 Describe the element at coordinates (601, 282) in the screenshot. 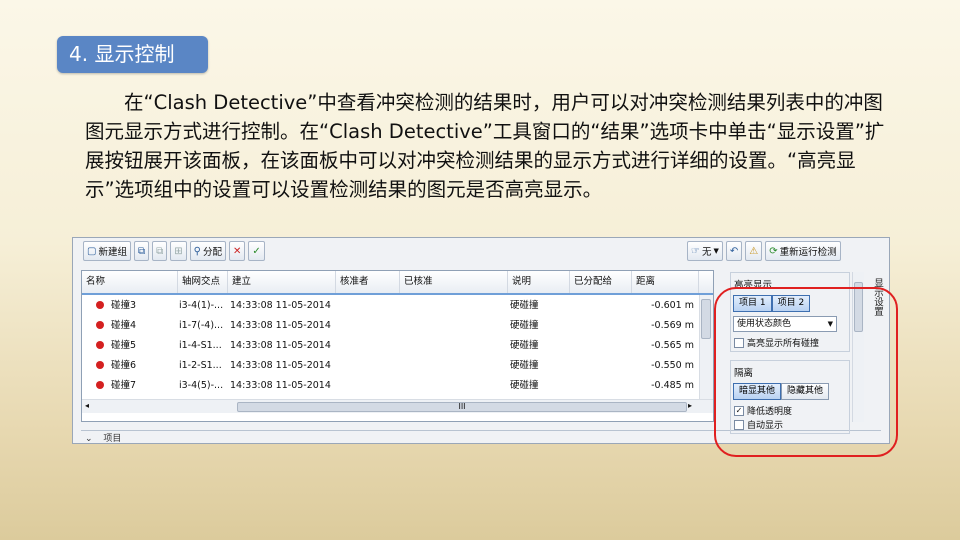

I see `column-header: 已分配给` at that location.